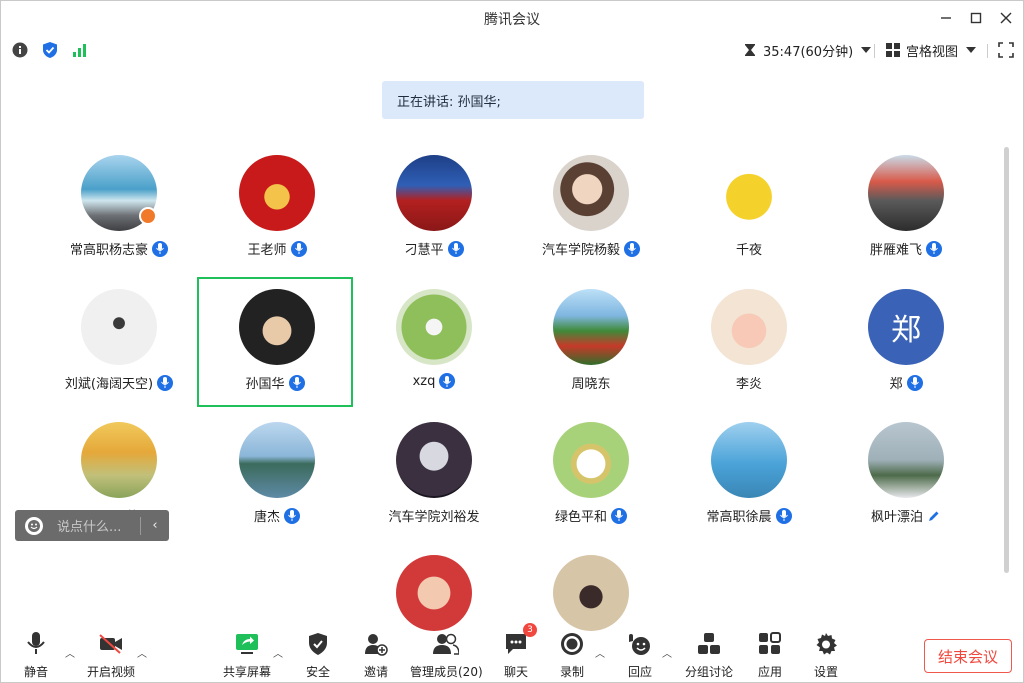 The height and width of the screenshot is (683, 1024). What do you see at coordinates (277, 515) in the screenshot?
I see `participant-name-row: 唐杰` at bounding box center [277, 515].